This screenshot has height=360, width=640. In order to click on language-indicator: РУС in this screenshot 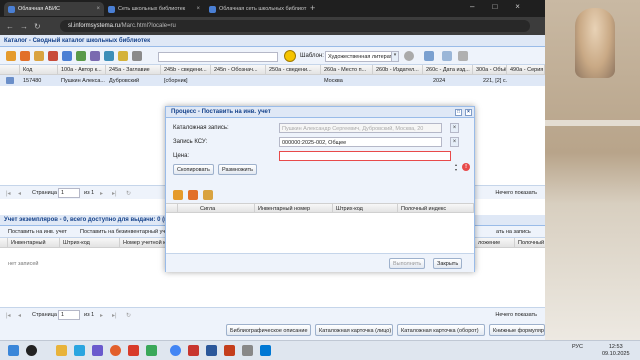, I will do `click(577, 347)`.